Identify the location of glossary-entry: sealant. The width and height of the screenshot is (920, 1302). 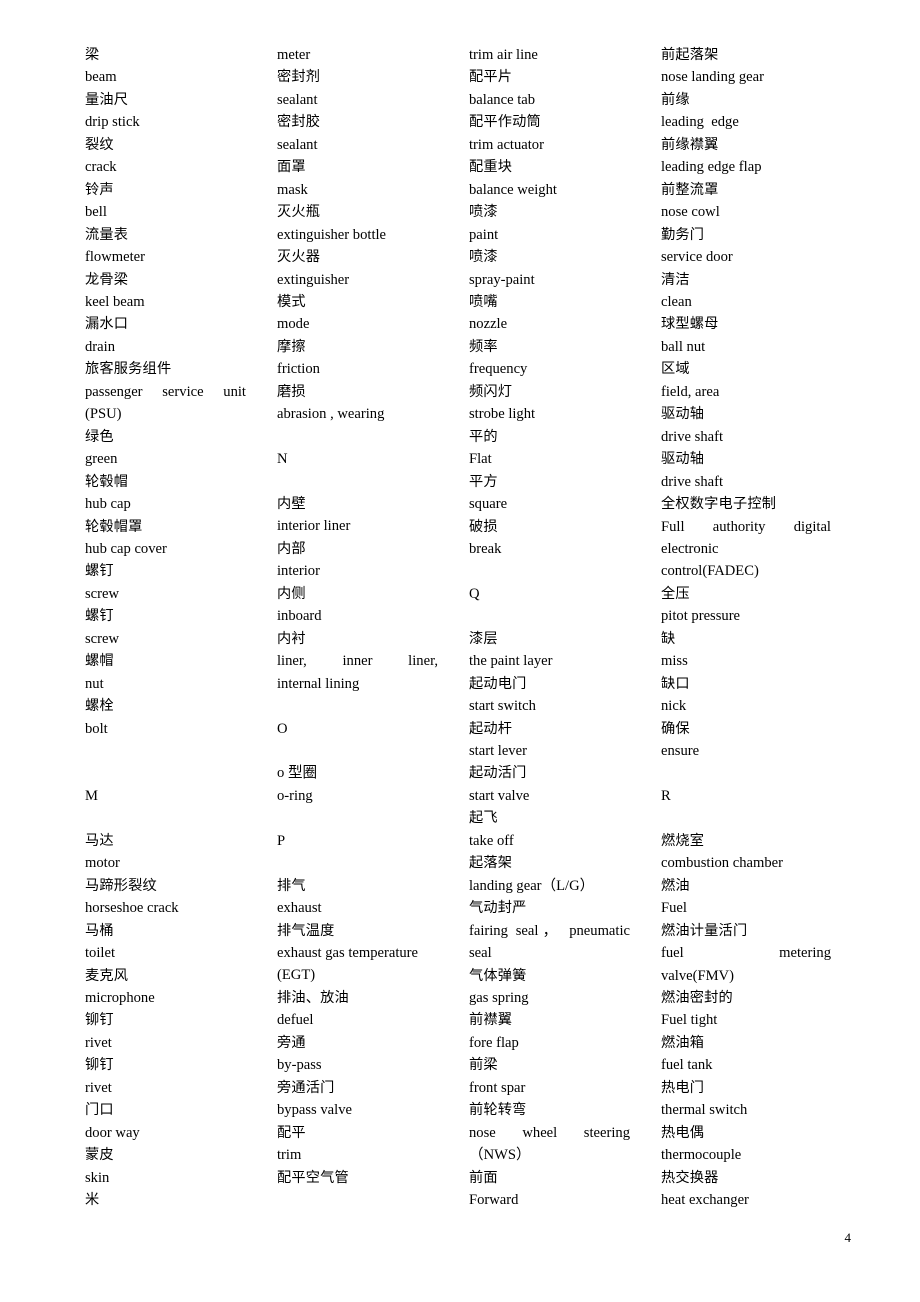
(357, 145).